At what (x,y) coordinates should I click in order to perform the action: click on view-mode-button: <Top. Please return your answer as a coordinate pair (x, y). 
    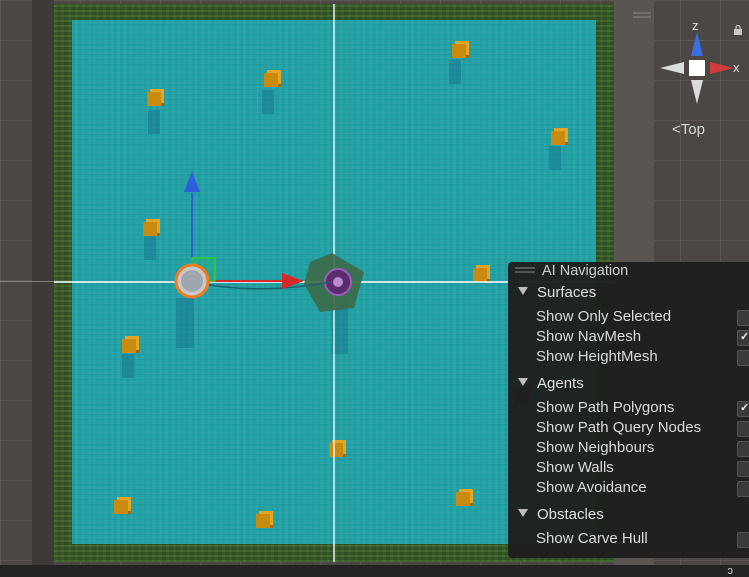
    Looking at the image, I should click on (688, 129).